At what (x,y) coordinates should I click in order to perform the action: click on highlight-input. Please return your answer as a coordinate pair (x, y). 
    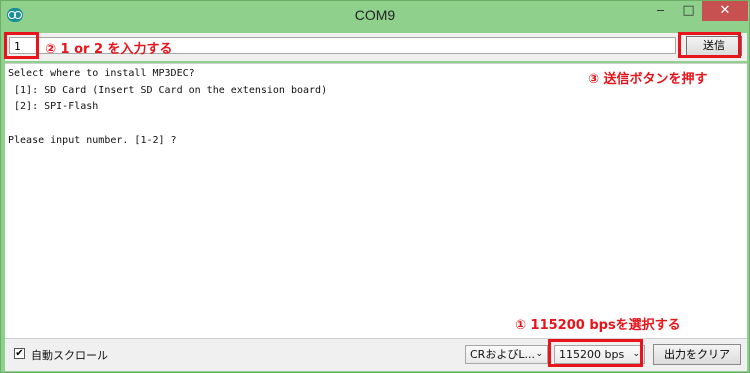
    Looking at the image, I should click on (21, 45).